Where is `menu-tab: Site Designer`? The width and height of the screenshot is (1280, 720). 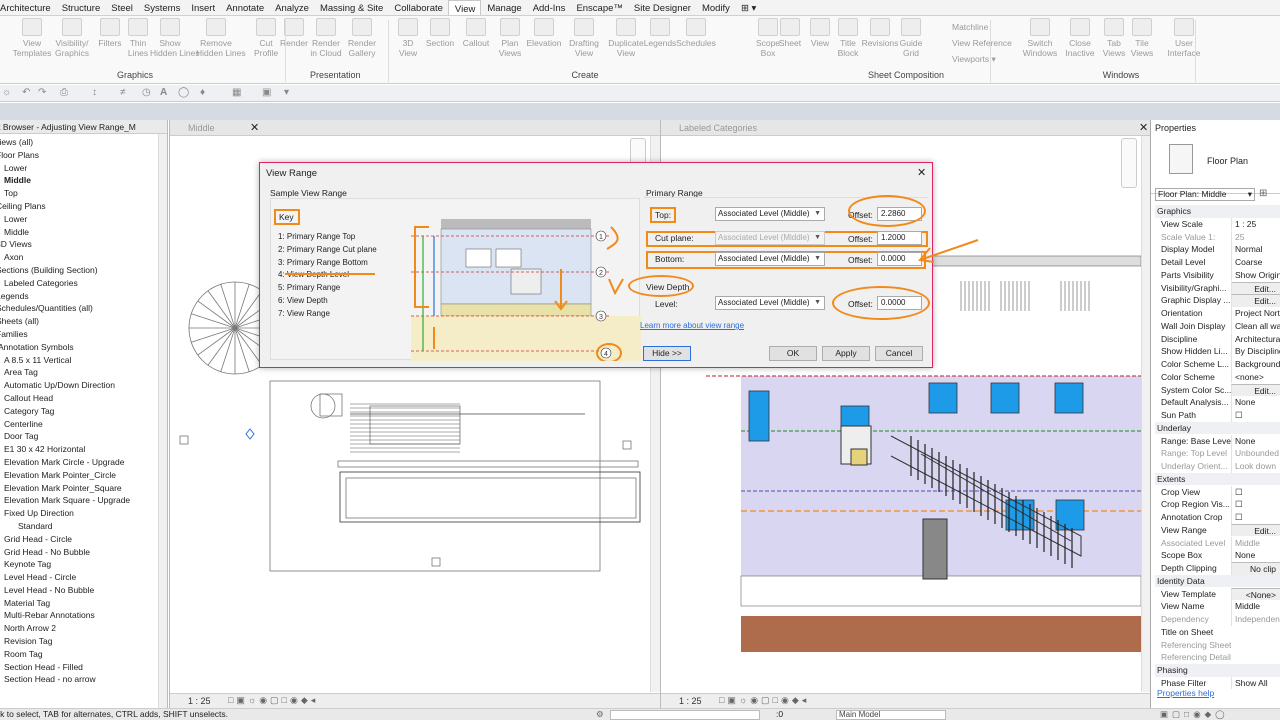 menu-tab: Site Designer is located at coordinates (662, 7).